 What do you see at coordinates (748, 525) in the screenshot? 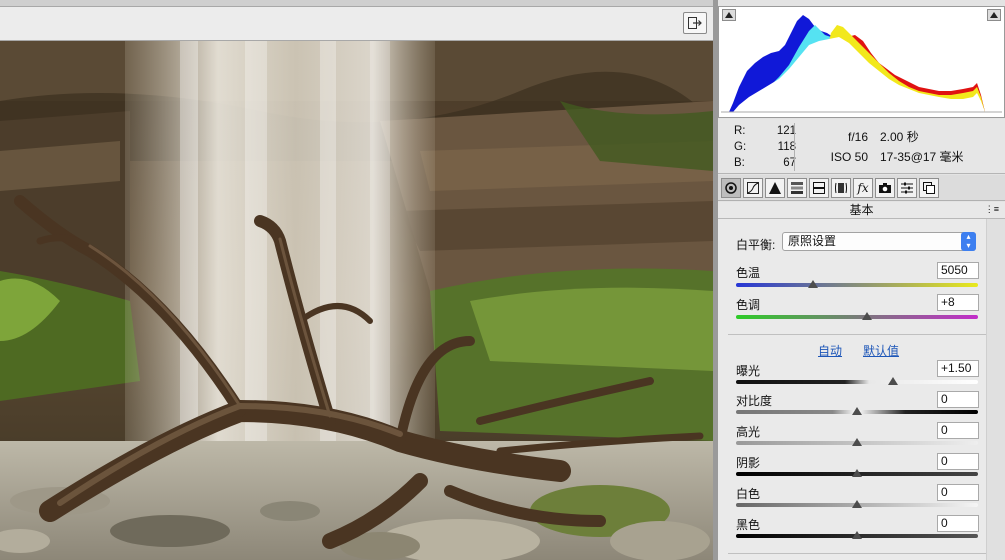
I see `blacks-label: 黑色` at bounding box center [748, 525].